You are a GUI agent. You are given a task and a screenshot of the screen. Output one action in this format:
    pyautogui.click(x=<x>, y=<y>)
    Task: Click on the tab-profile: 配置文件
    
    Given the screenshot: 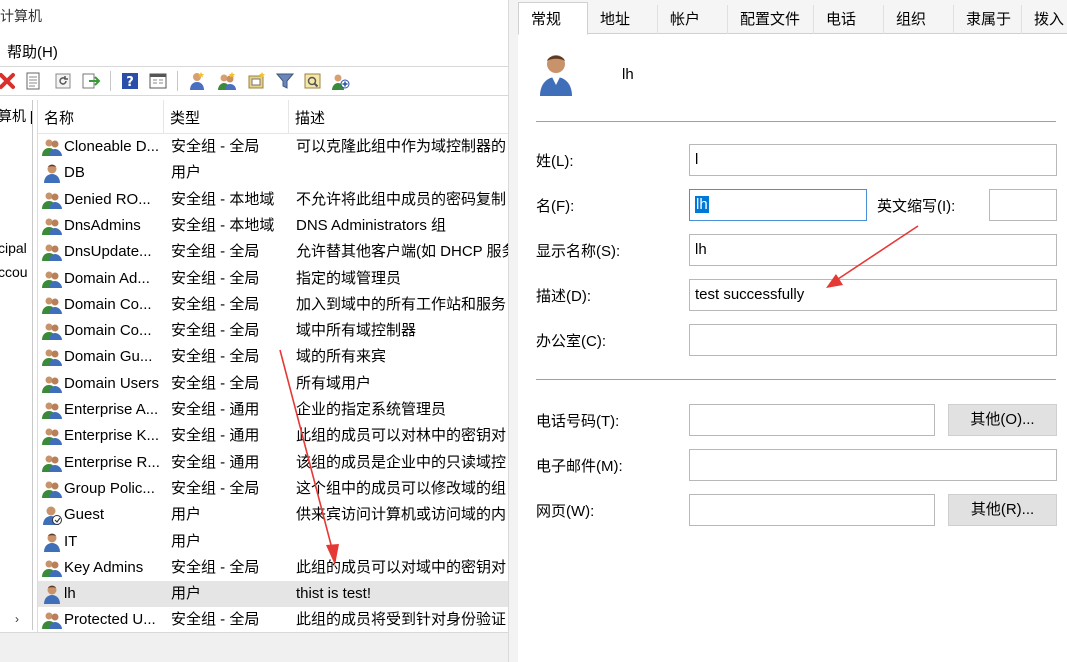 What is the action you would take?
    pyautogui.click(x=771, y=19)
    